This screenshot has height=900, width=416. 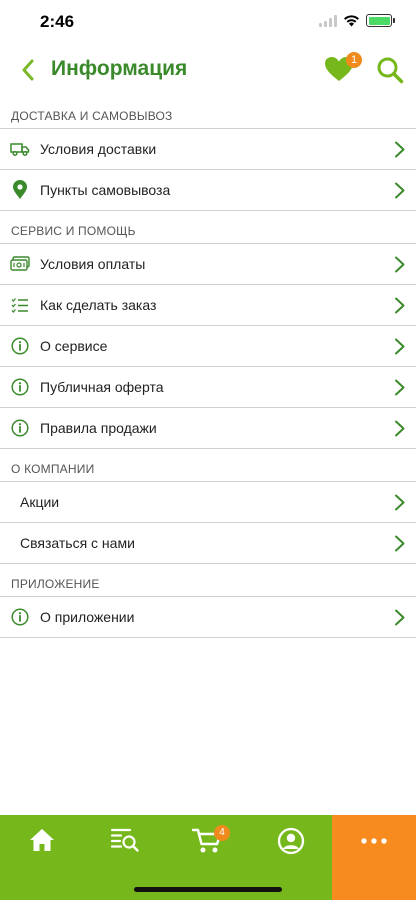 I want to click on row-label: Связаться с нами, so click(x=77, y=543).